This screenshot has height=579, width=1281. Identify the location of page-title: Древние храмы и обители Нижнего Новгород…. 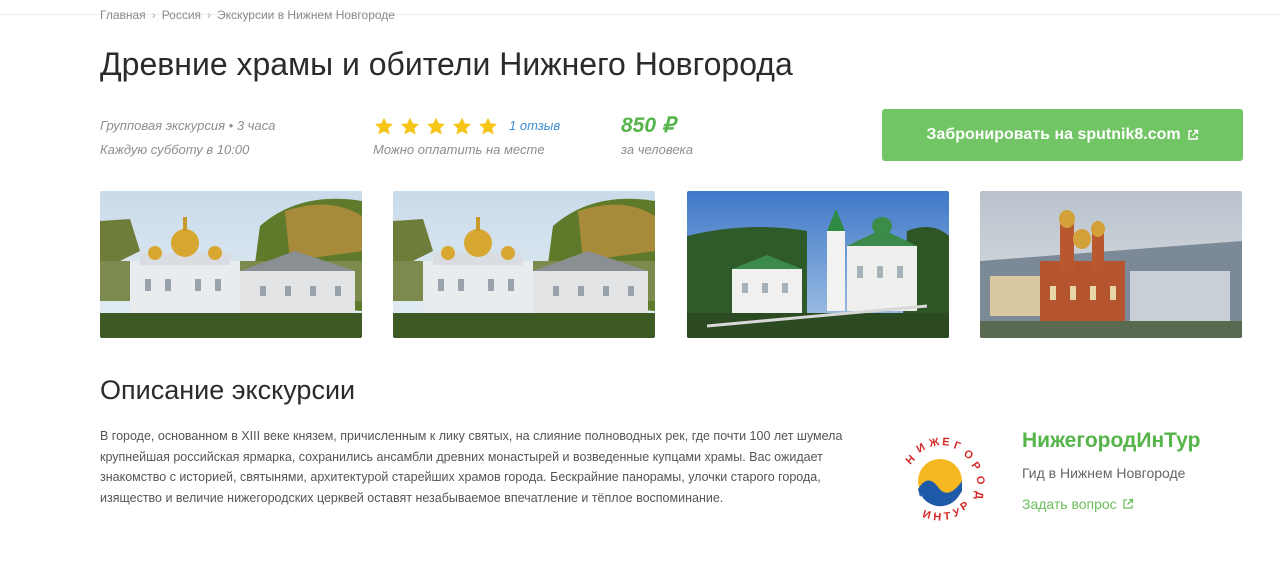
(446, 64).